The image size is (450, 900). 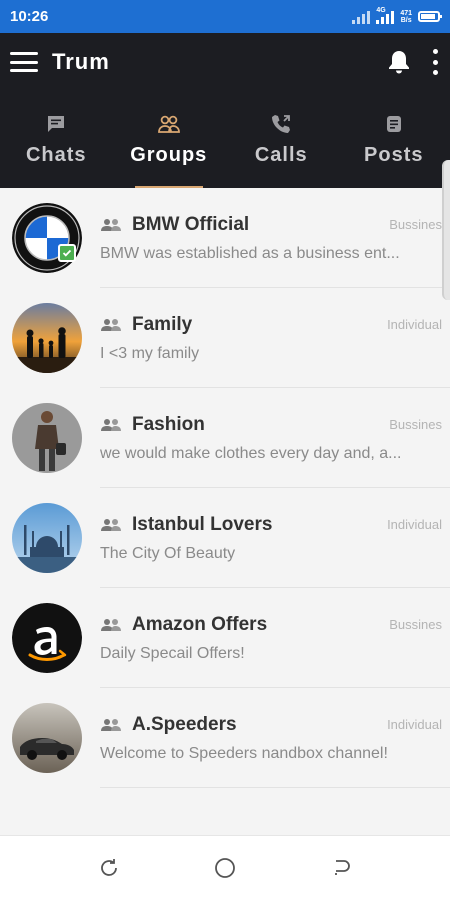 I want to click on group-name: Fashion, so click(x=168, y=424).